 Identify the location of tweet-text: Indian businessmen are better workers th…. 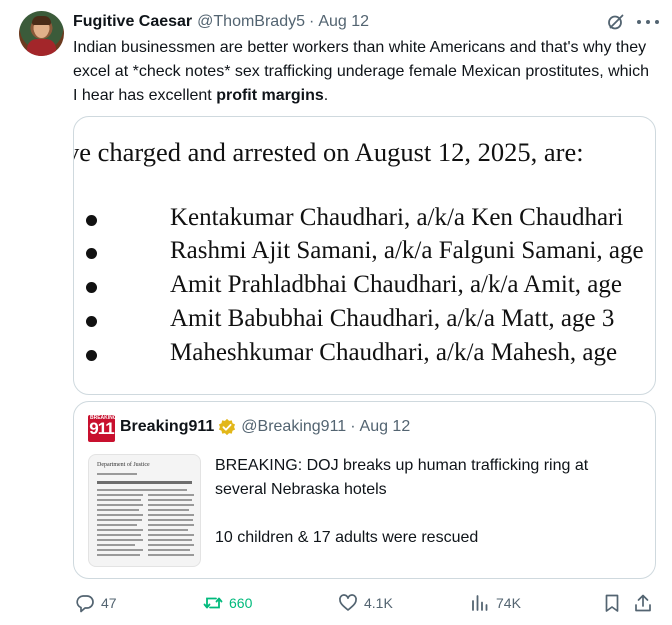
(363, 72).